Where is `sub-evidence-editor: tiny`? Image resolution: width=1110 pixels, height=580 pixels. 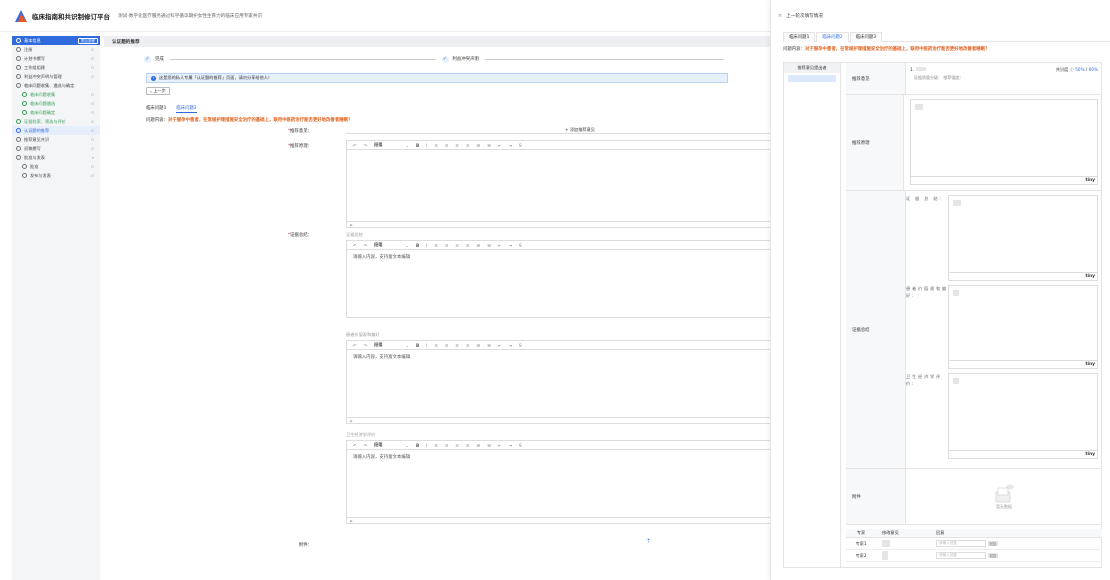
sub-evidence-editor: tiny is located at coordinates (1023, 238).